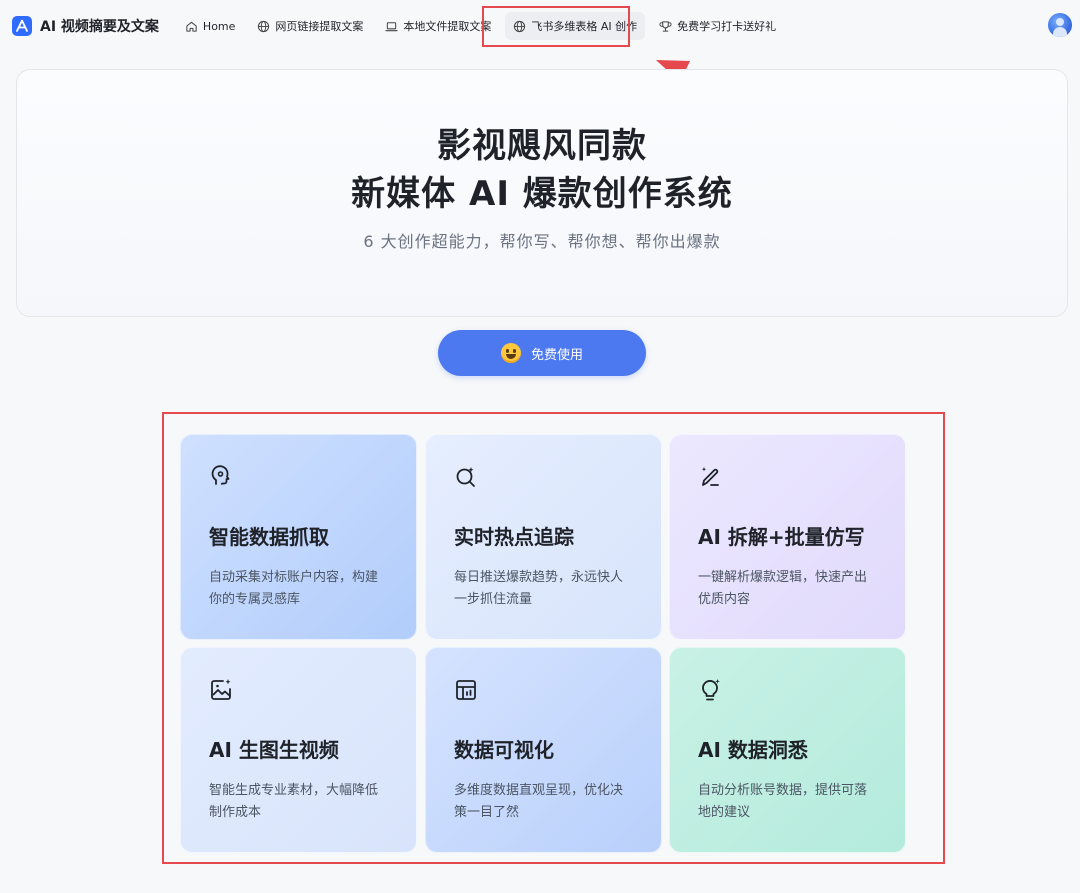  What do you see at coordinates (710, 476) in the screenshot?
I see `magic-pen-icon` at bounding box center [710, 476].